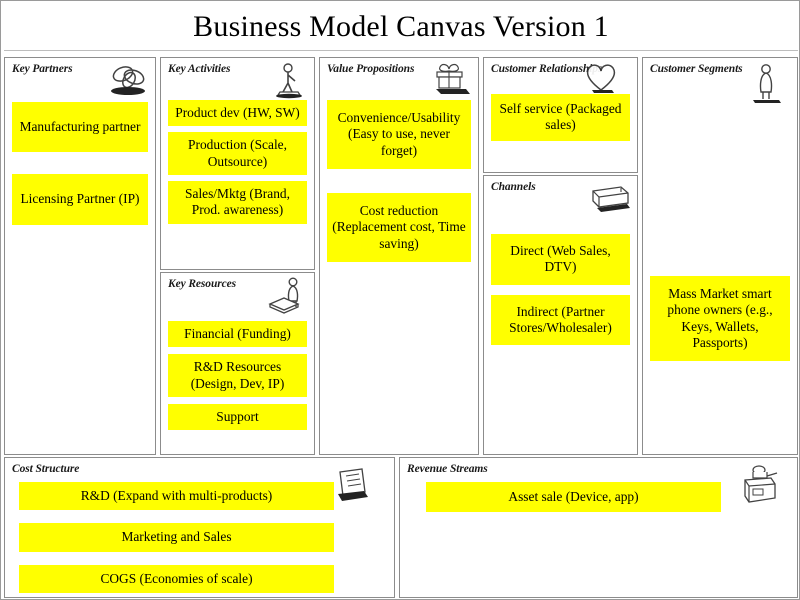 This screenshot has width=800, height=600. I want to click on canvas-title-bar: Business Model Canvas Version 1, so click(401, 27).